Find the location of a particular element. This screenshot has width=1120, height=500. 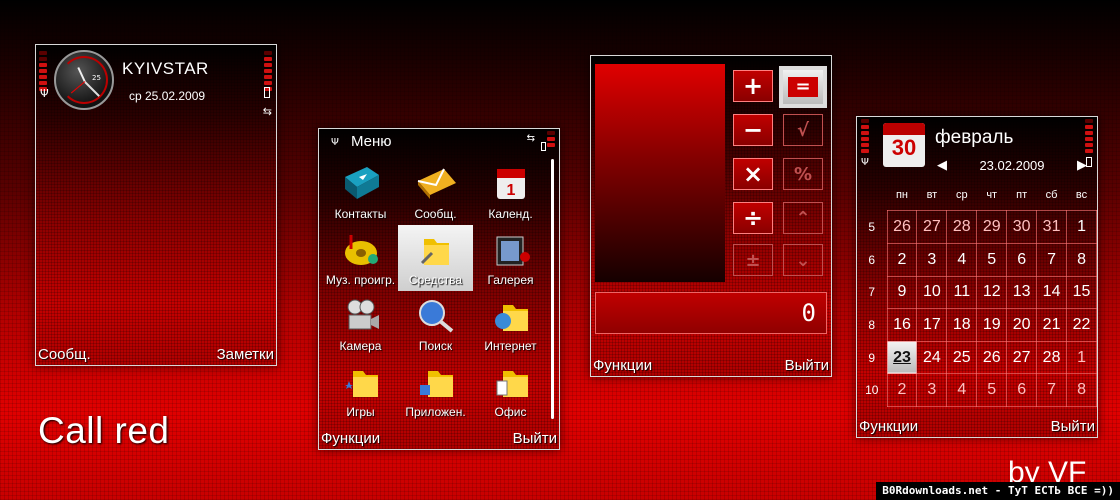

menu-item-games: Игры is located at coordinates (360, 390).